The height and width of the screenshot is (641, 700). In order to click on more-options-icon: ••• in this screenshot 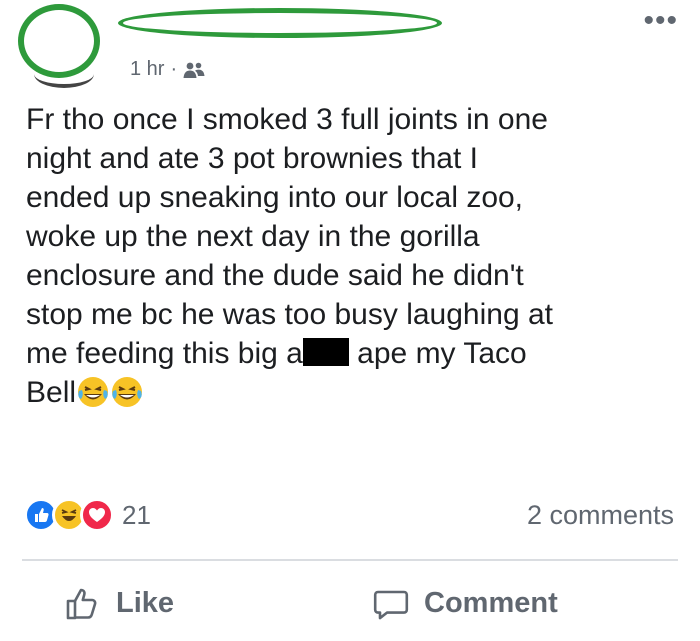, I will do `click(660, 21)`.